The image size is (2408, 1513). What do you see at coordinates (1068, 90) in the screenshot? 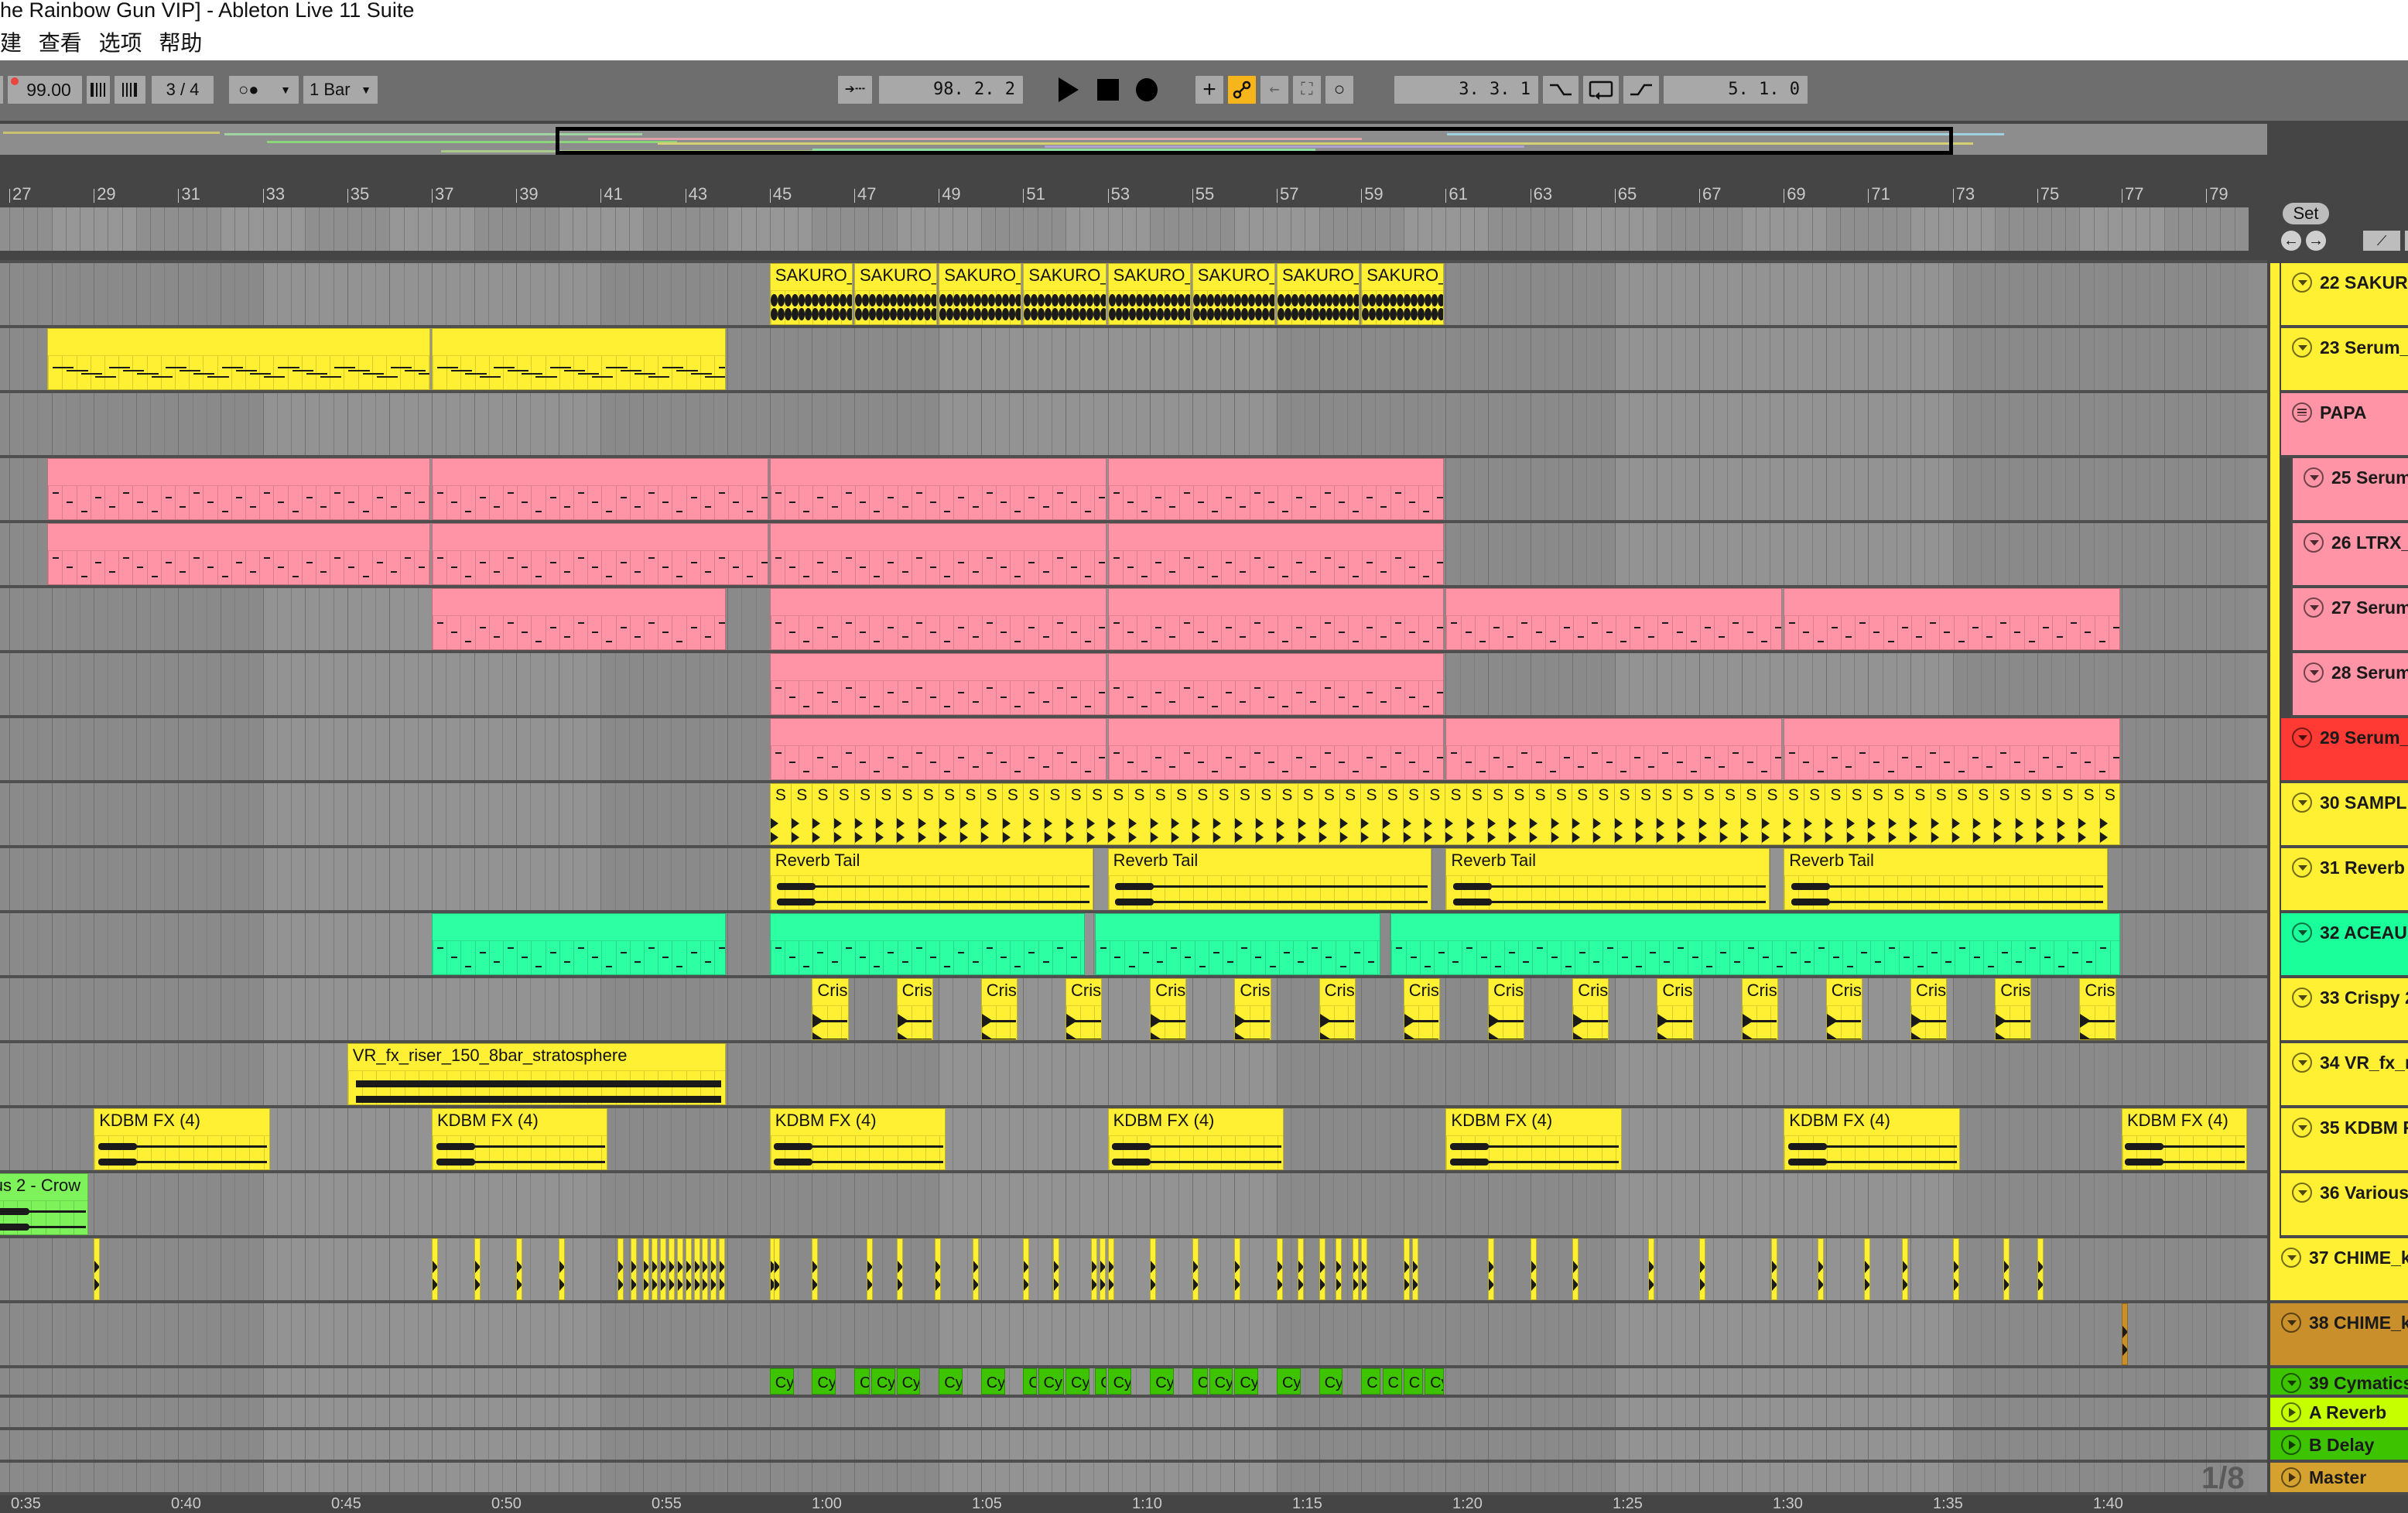
I see `play-button` at bounding box center [1068, 90].